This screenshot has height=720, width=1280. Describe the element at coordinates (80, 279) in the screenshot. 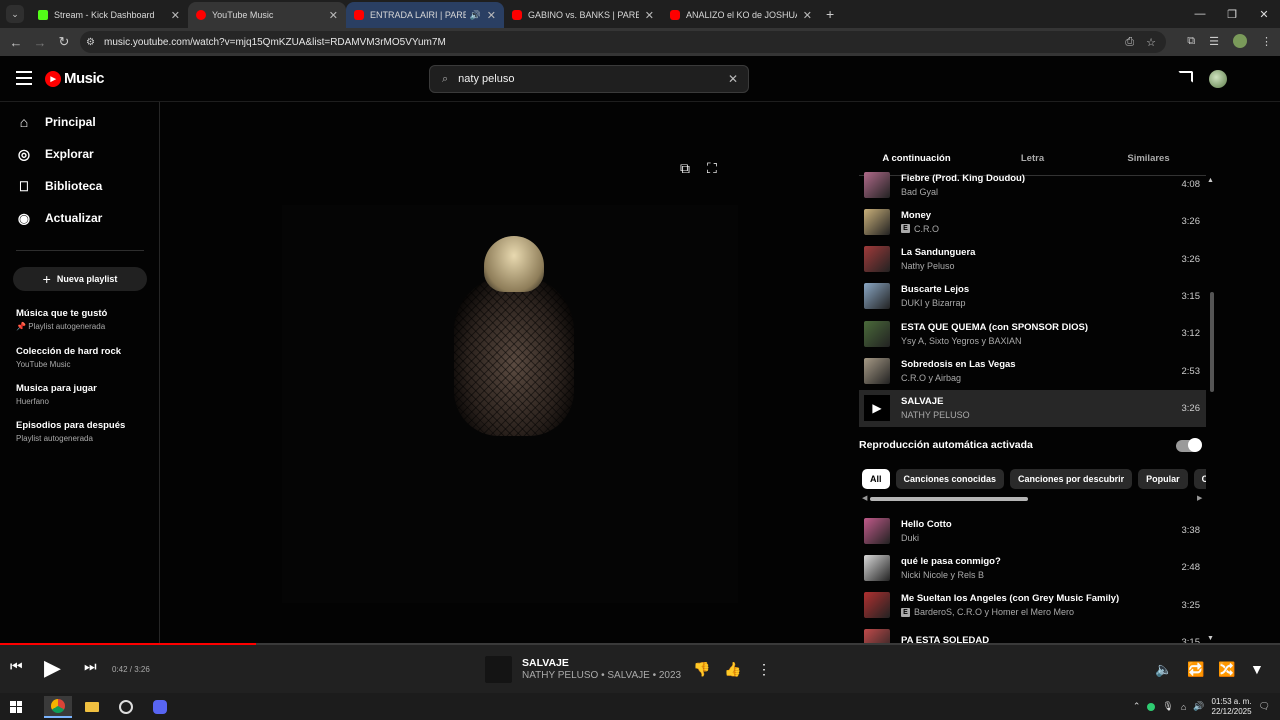

I see `new-playlist-button: + Nueva playlist` at that location.